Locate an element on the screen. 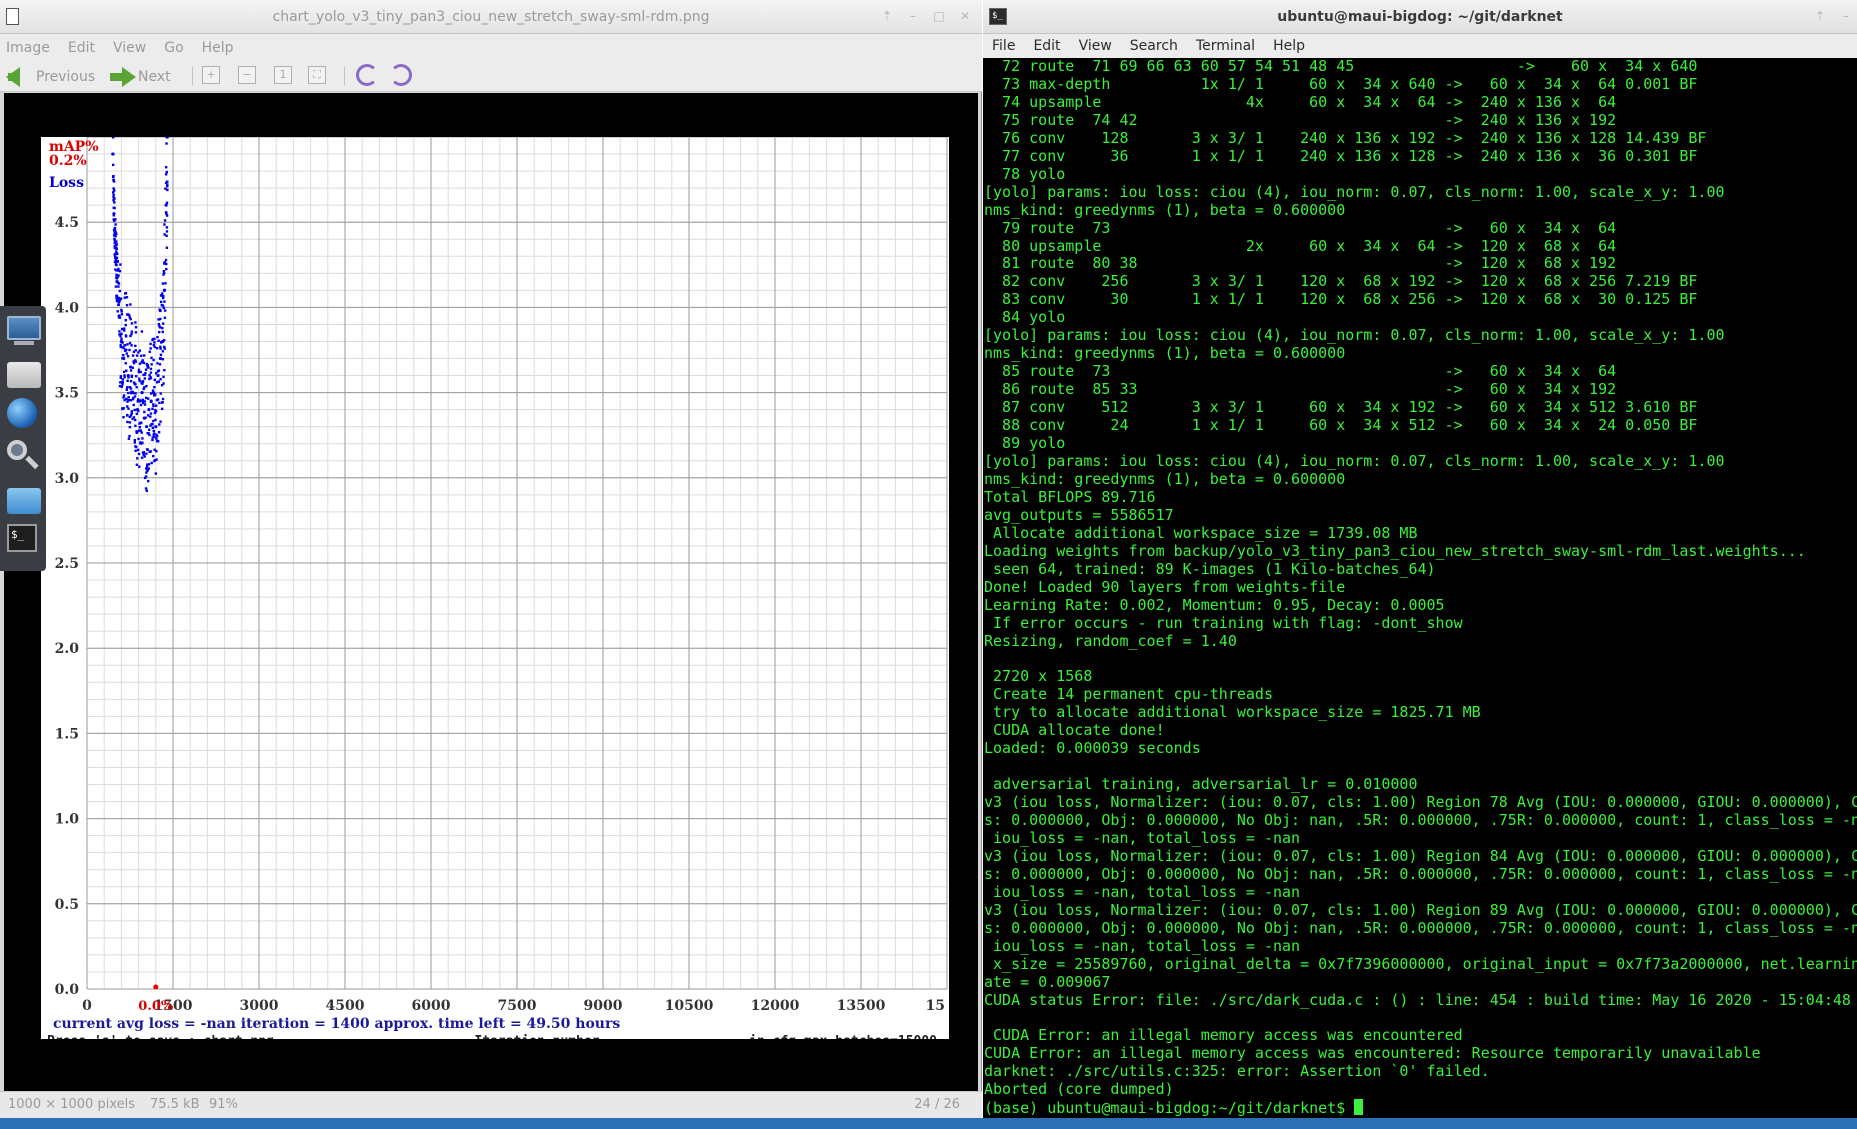 This screenshot has width=1857, height=1129. terminal-line: Resizing, random_coef = 1.40 is located at coordinates (1110, 640).